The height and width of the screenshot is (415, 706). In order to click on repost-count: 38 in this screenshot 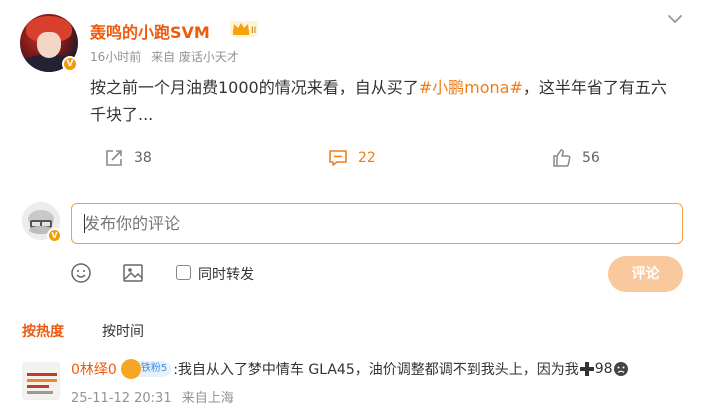, I will do `click(143, 158)`.